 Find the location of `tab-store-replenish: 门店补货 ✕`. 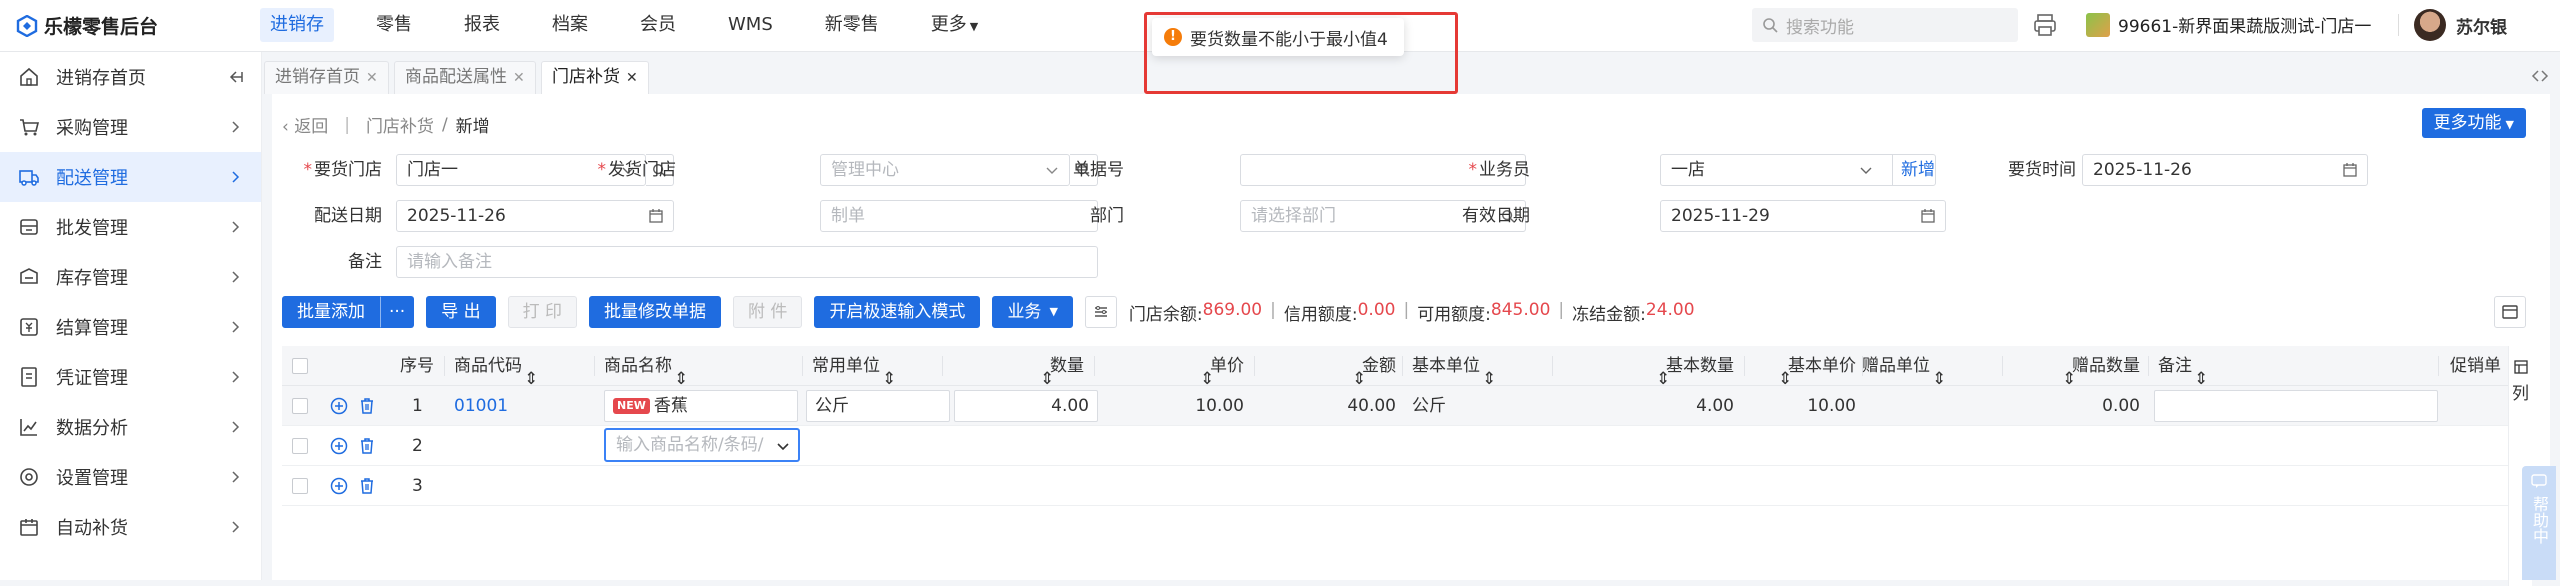

tab-store-replenish: 门店补货 ✕ is located at coordinates (595, 77).